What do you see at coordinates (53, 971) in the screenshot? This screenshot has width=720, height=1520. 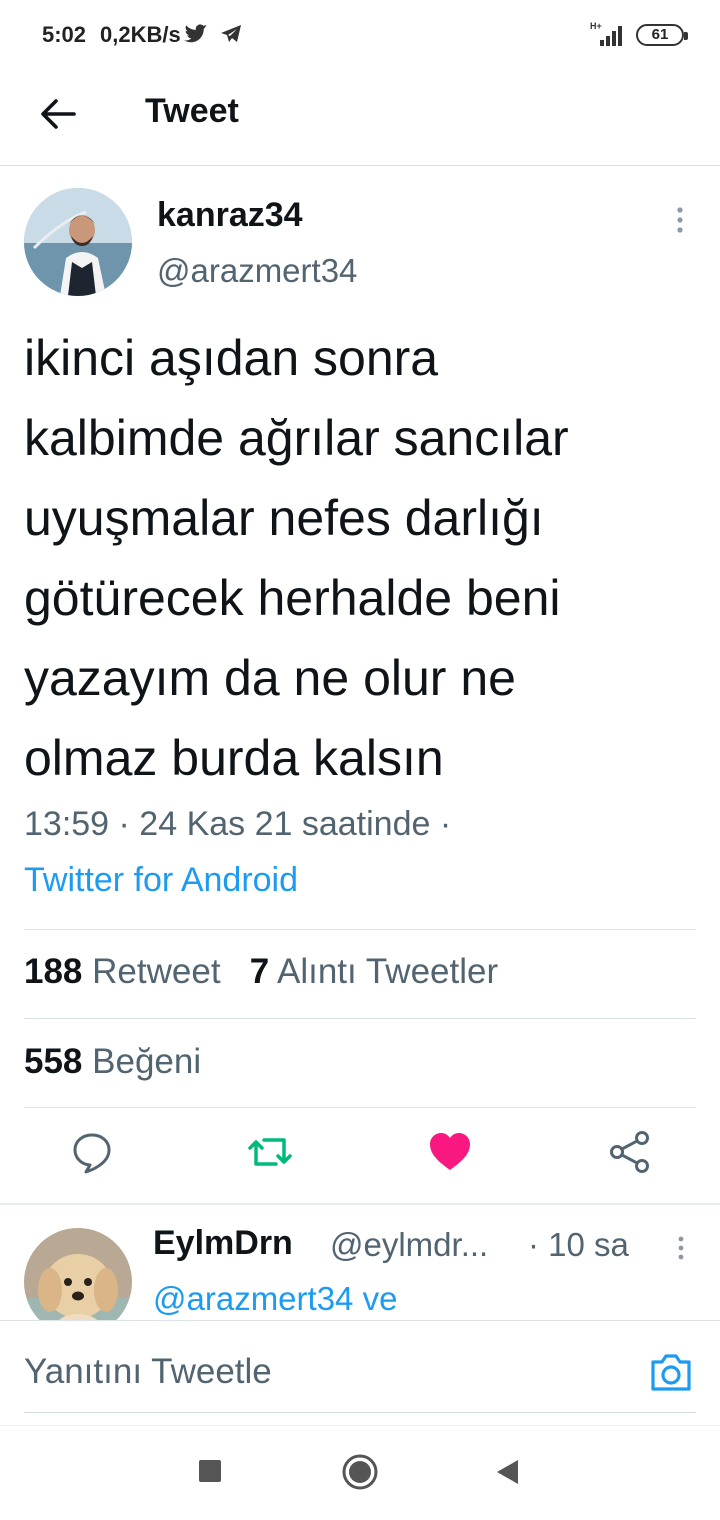 I see `retweet-count: 188` at bounding box center [53, 971].